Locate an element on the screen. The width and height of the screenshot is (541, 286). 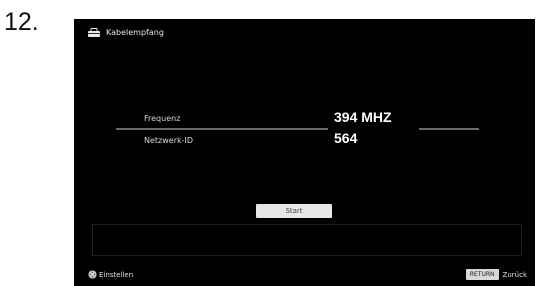
network-id-value: 564 is located at coordinates (346, 138).